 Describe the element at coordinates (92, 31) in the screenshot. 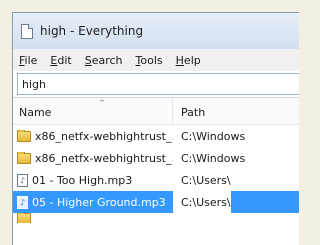

I see `window-title: high - Everything` at that location.